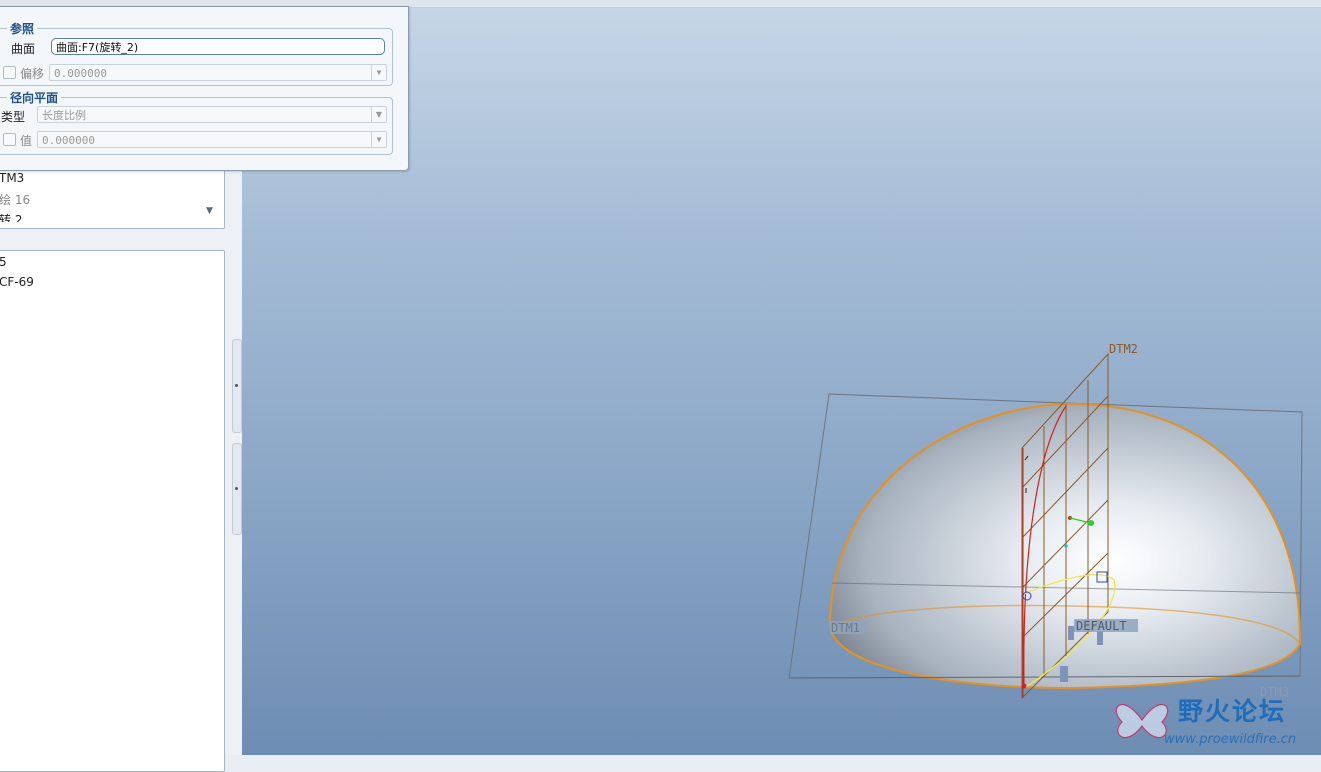 The image size is (1321, 772). Describe the element at coordinates (845, 628) in the screenshot. I see `label-dtm1: DTM1` at that location.